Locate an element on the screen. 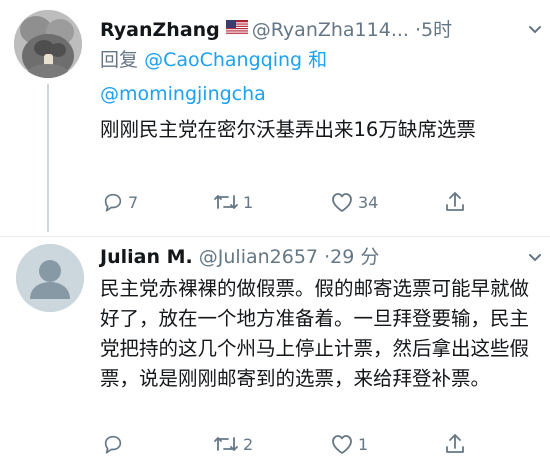 The image size is (550, 463). mention-link: @momingjingcha is located at coordinates (183, 94).